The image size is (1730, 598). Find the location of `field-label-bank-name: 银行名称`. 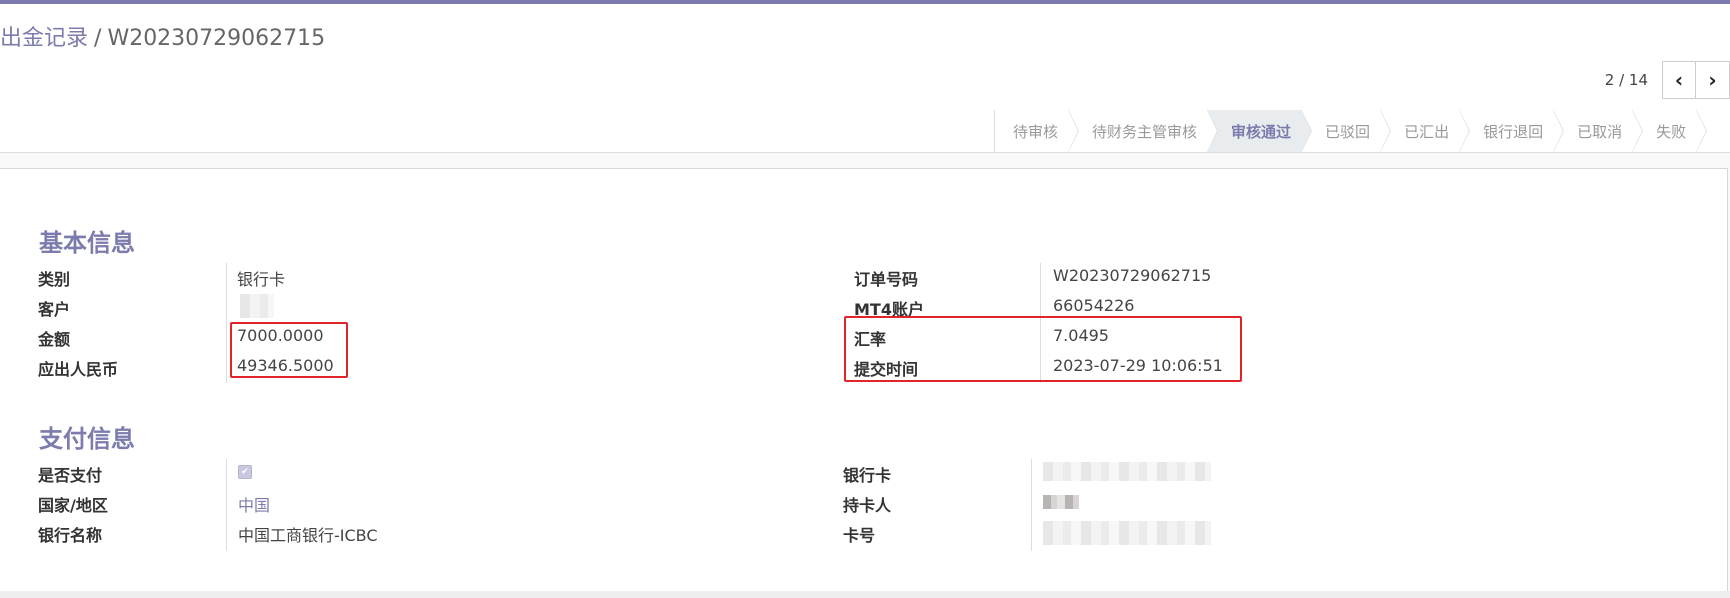

field-label-bank-name: 银行名称 is located at coordinates (70, 535).